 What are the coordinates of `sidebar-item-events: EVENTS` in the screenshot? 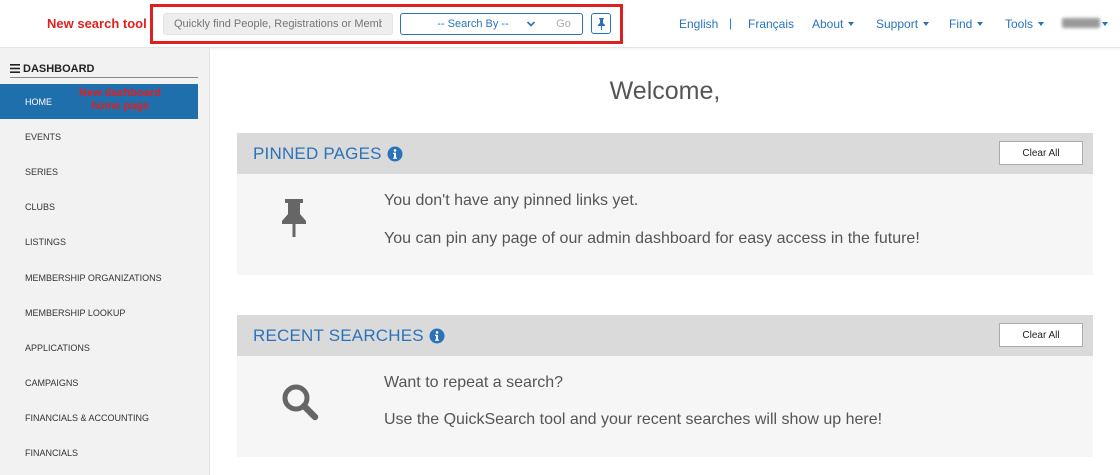 It's located at (99, 136).